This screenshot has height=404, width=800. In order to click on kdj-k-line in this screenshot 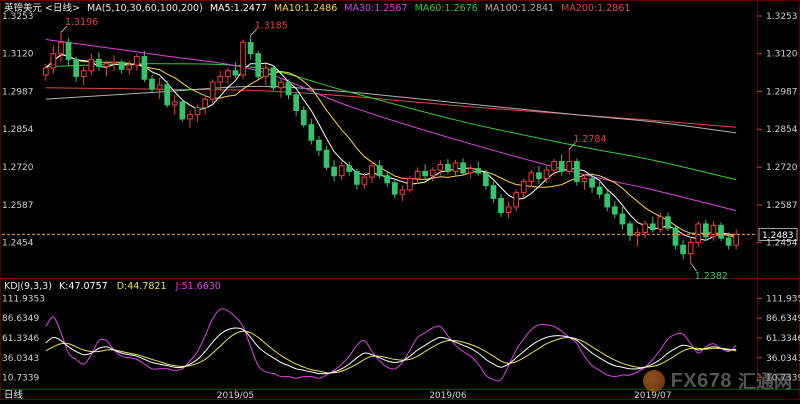, I will do `click(391, 351)`.